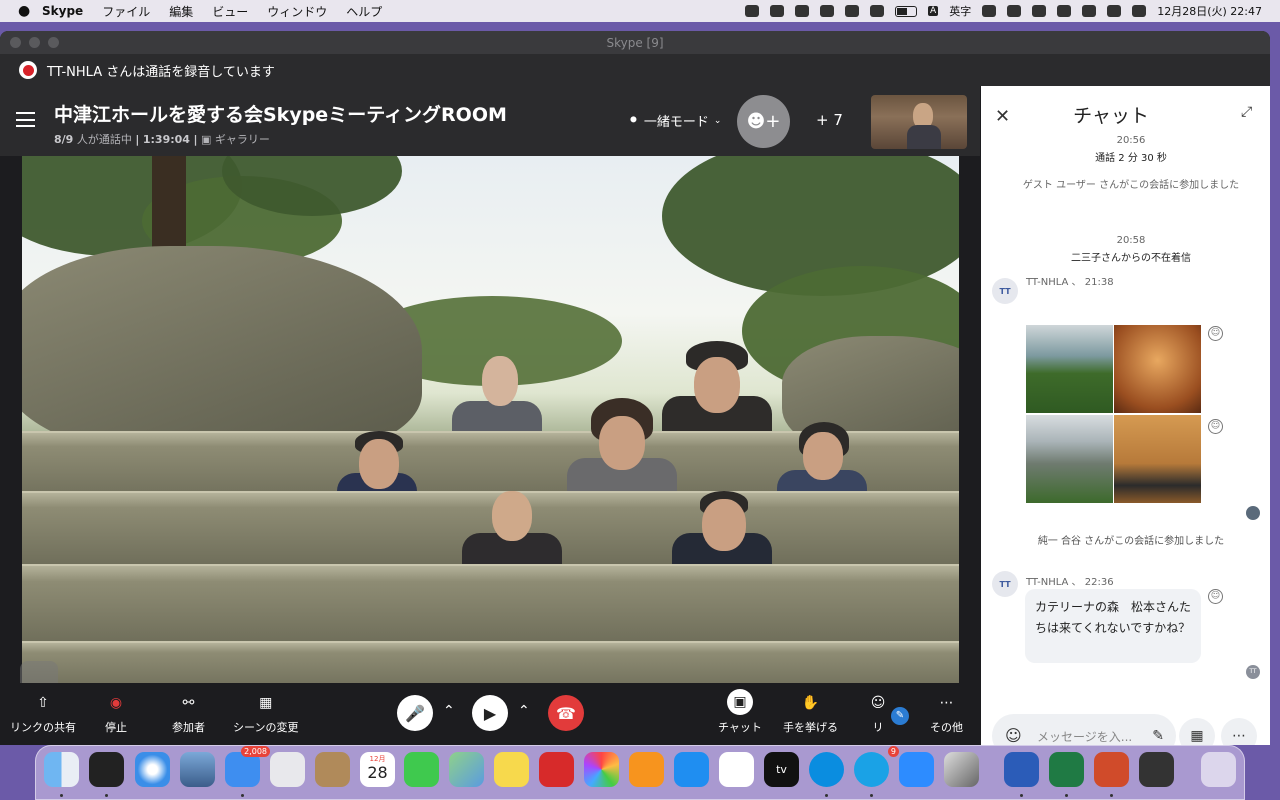 The width and height of the screenshot is (1280, 800). What do you see at coordinates (740, 712) in the screenshot?
I see `chat-button: ▣ チャット` at bounding box center [740, 712].